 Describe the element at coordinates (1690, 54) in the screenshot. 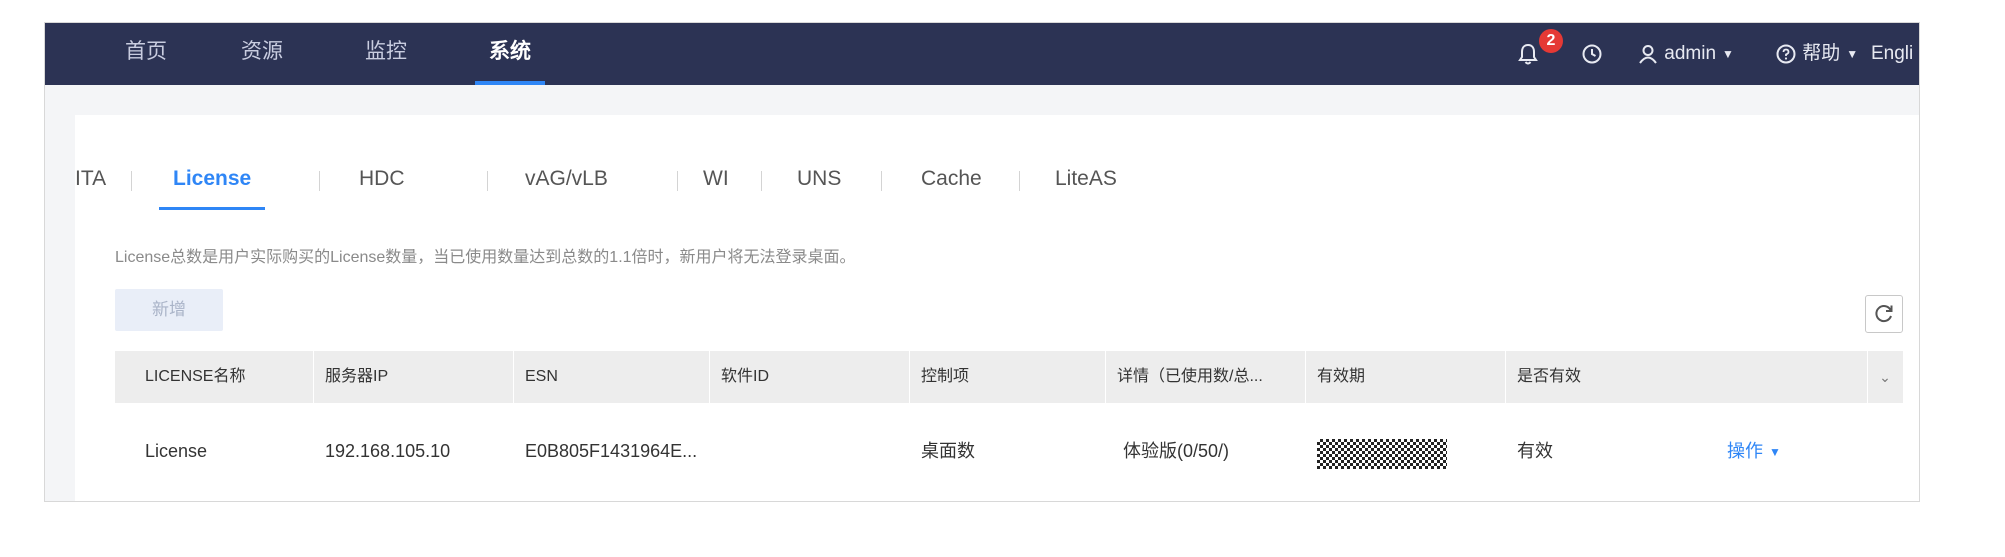

I see `user-name: admin` at that location.